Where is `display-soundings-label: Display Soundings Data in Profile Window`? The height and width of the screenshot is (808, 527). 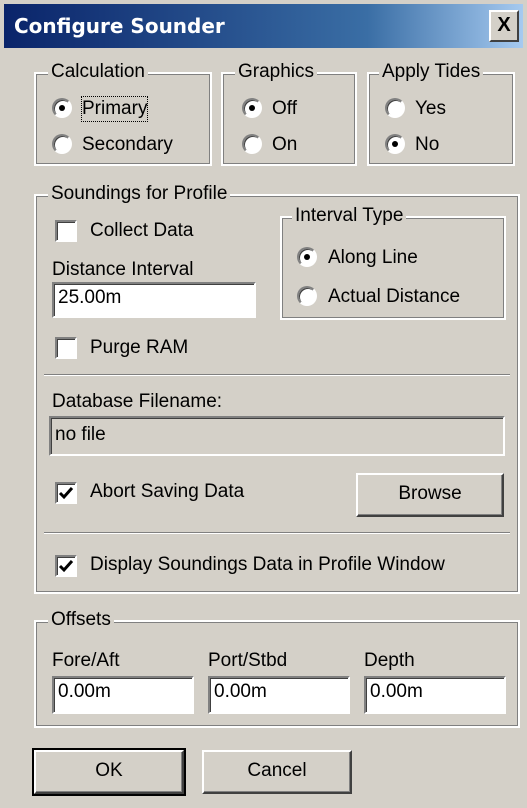
display-soundings-label: Display Soundings Data in Profile Window is located at coordinates (267, 565).